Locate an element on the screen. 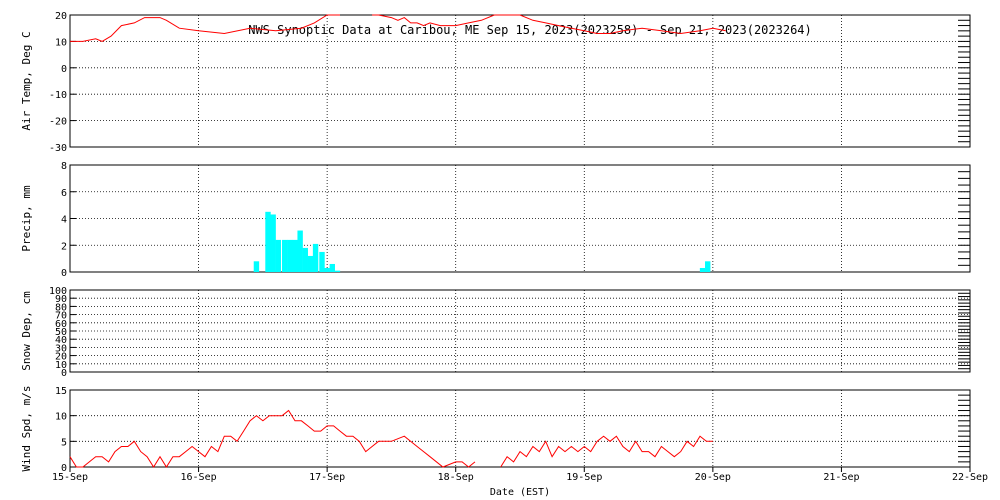 Image resolution: width=1000 pixels, height=500 pixels. x-tick-label: 19-Sep is located at coordinates (584, 477).